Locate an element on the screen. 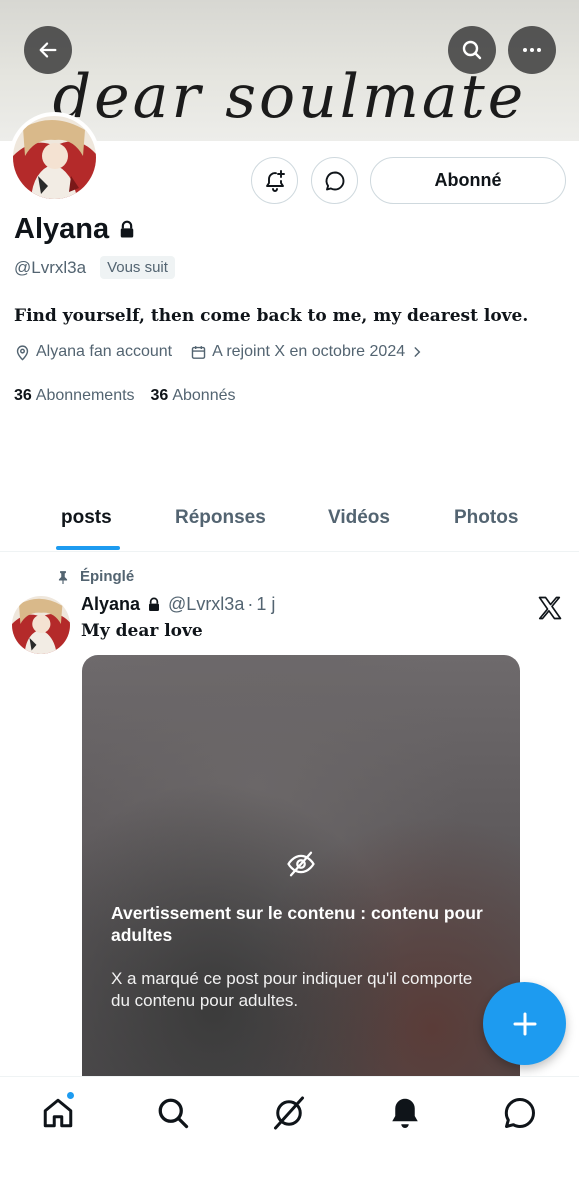  pinned-label: Épinglé is located at coordinates (95, 576).